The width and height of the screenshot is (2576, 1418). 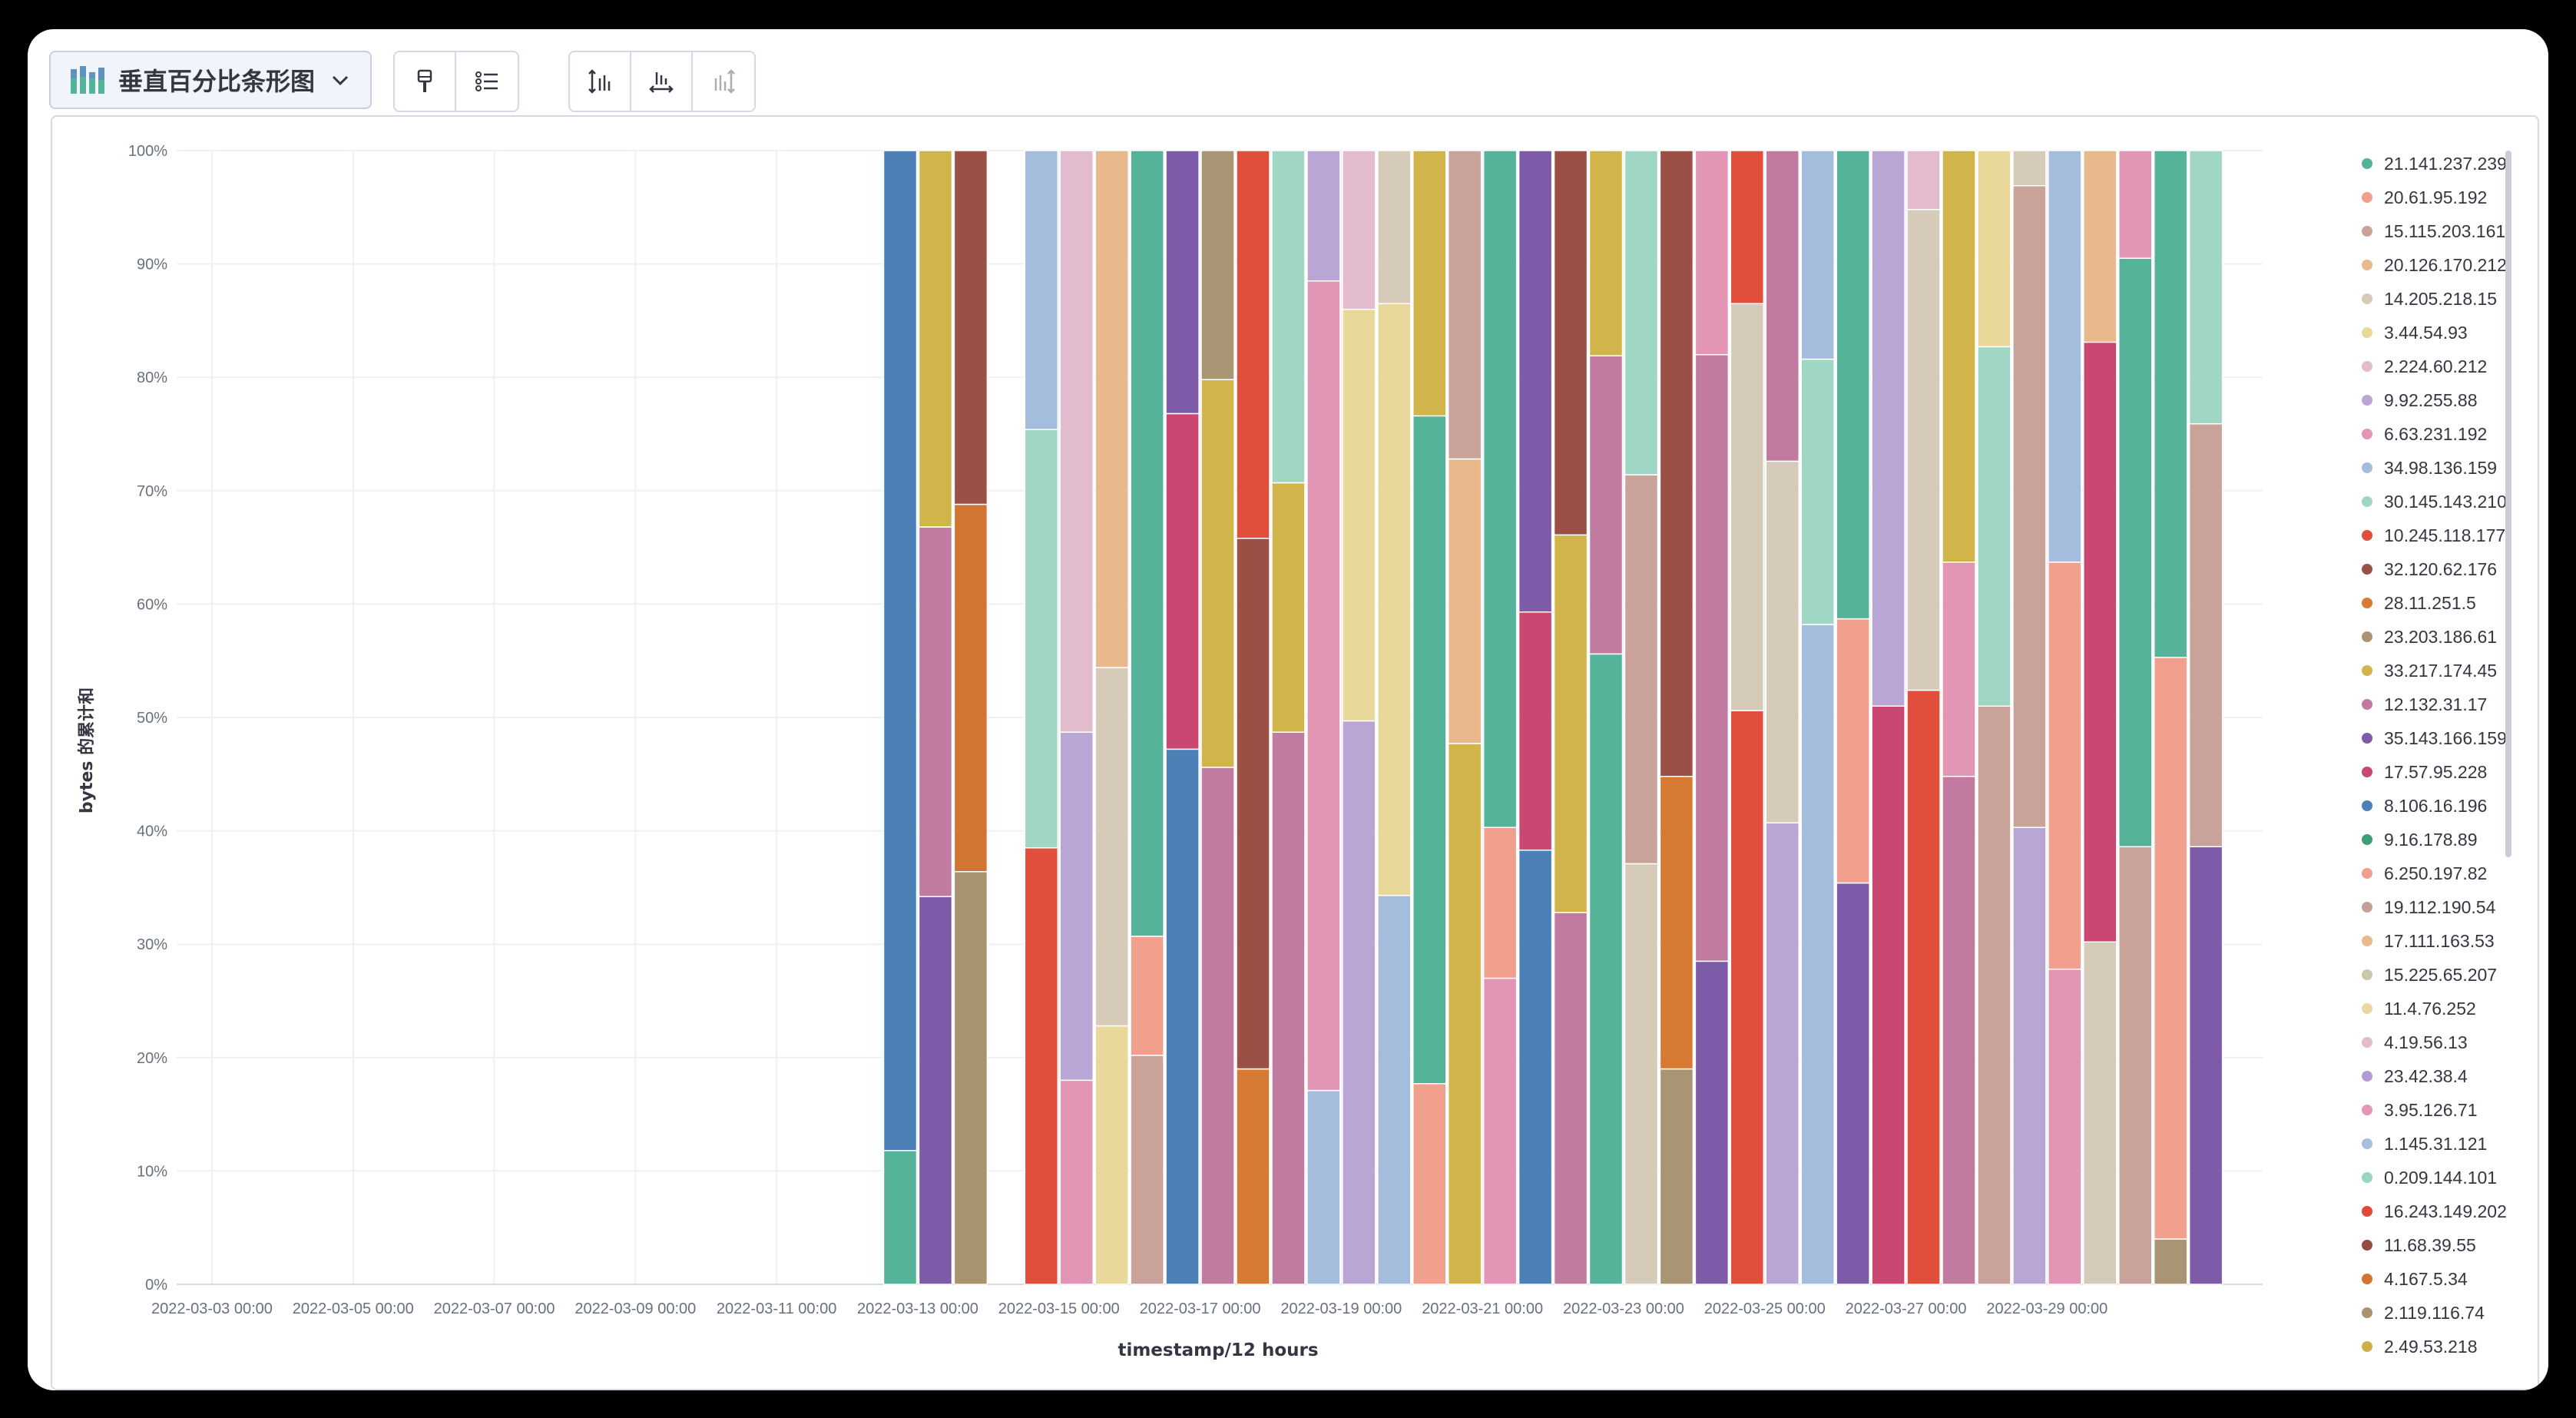 What do you see at coordinates (2420, 400) in the screenshot?
I see `legend-item: 9.92.255.88` at bounding box center [2420, 400].